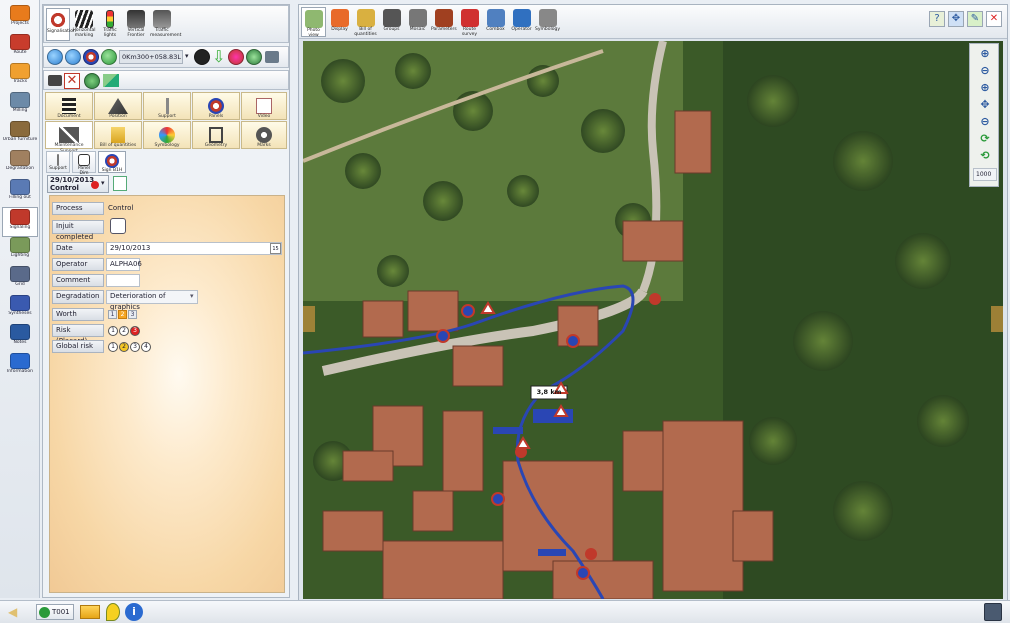 The image size is (1010, 623). I want to click on global-risk-option-3: 3, so click(135, 347).